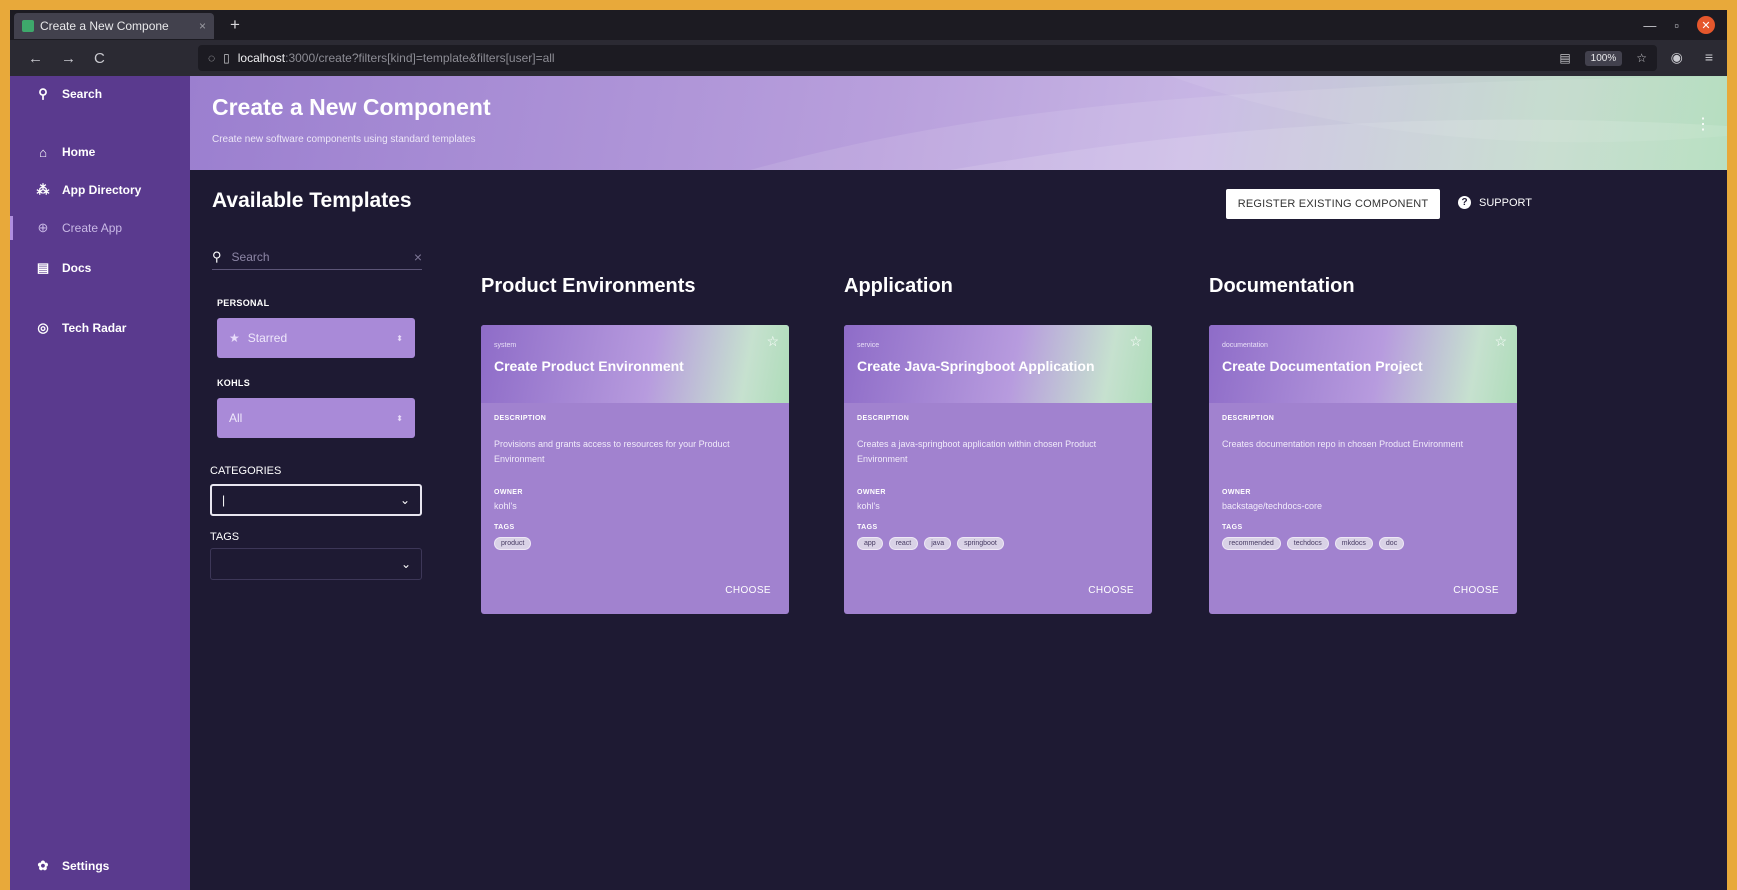 The image size is (1737, 890). Describe the element at coordinates (938, 543) in the screenshot. I see `tag-chip: java` at that location.